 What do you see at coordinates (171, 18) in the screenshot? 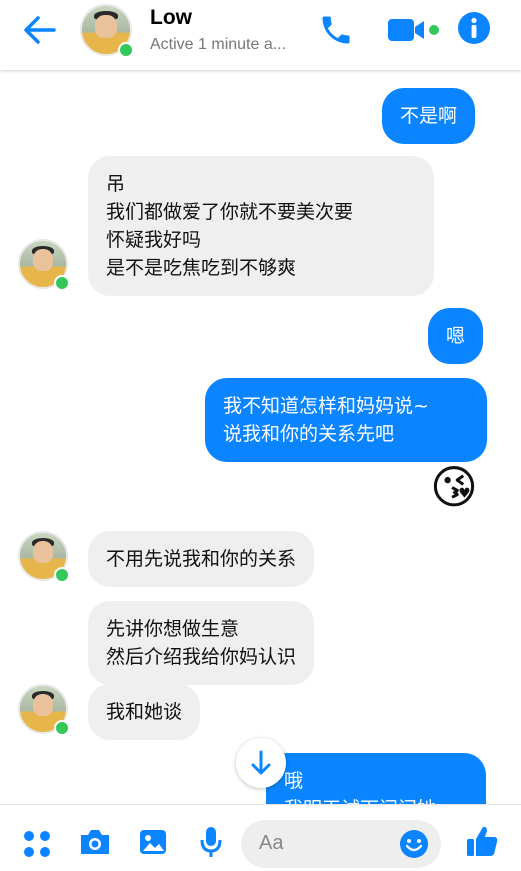
I see `contact-name: Low` at bounding box center [171, 18].